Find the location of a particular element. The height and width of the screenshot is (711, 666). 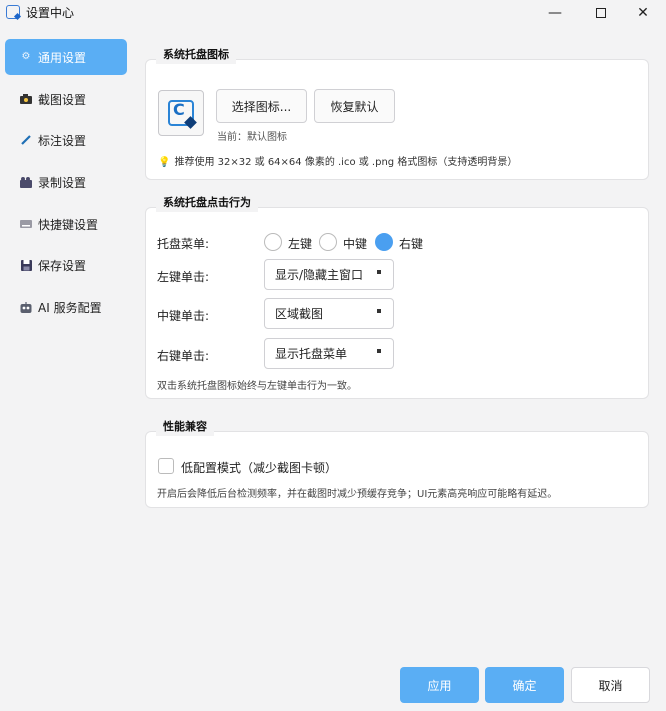

minimize-button: — is located at coordinates (555, 13).